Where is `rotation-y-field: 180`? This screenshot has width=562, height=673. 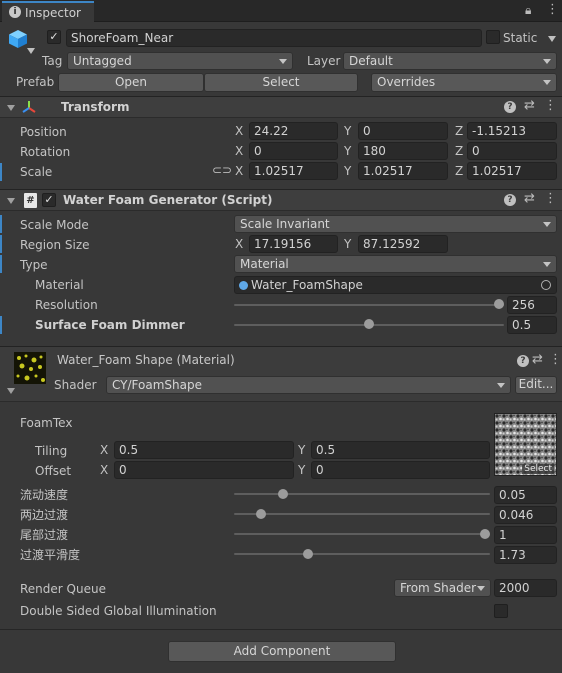
rotation-y-field: 180 is located at coordinates (403, 151).